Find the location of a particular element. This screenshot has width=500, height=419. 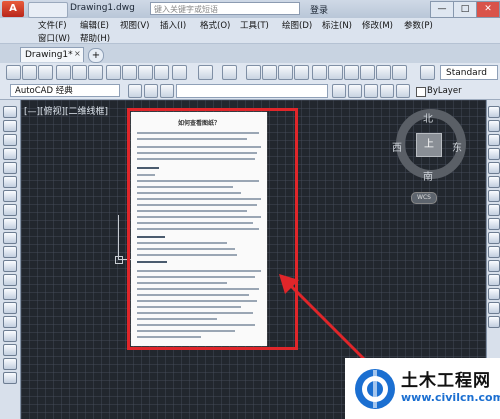

menu-view: 视图(V) is located at coordinates (134, 25).